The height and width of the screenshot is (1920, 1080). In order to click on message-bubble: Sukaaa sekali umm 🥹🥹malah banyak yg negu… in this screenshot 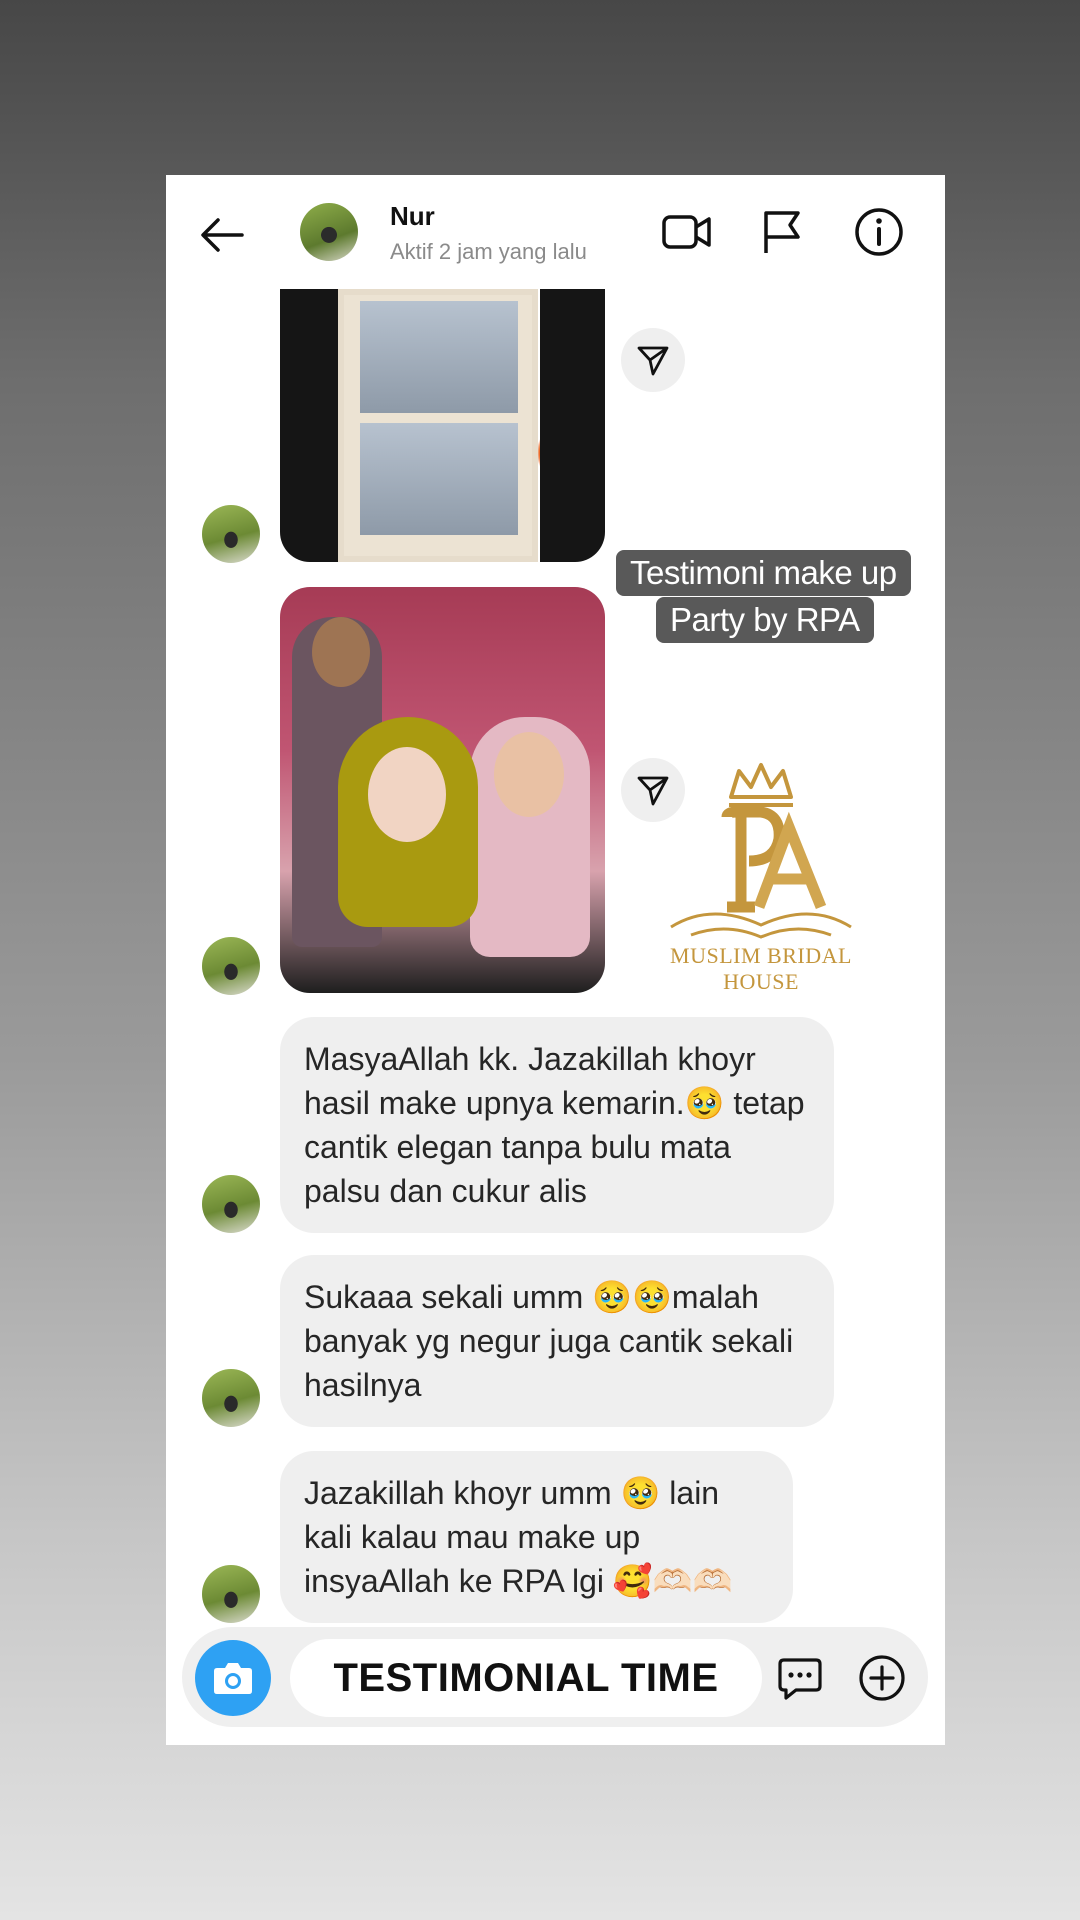, I will do `click(557, 1341)`.